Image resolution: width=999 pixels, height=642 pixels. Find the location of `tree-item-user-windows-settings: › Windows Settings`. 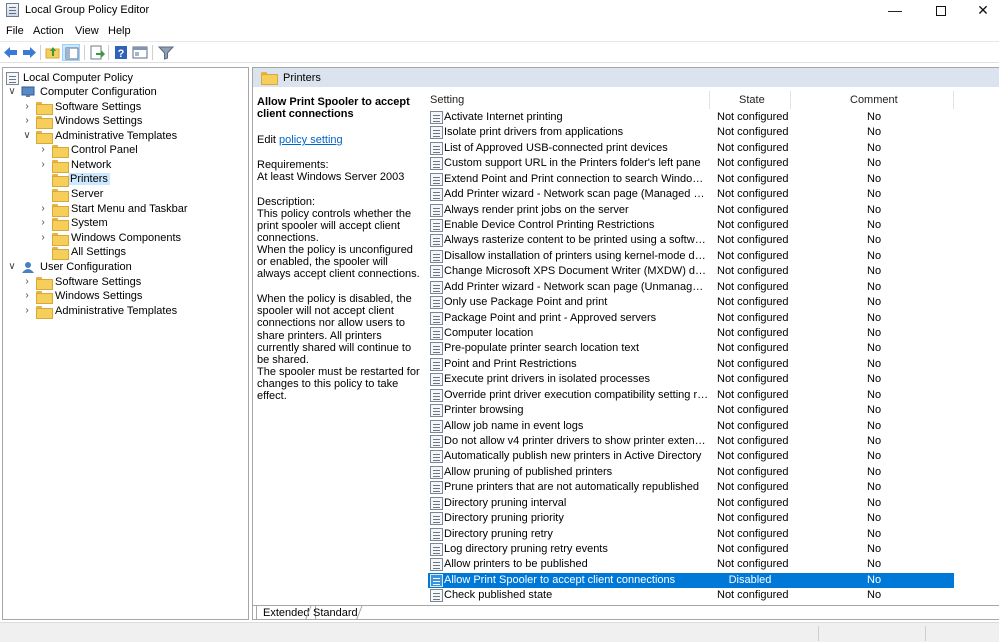

tree-item-user-windows-settings: › Windows Settings is located at coordinates (82, 296).